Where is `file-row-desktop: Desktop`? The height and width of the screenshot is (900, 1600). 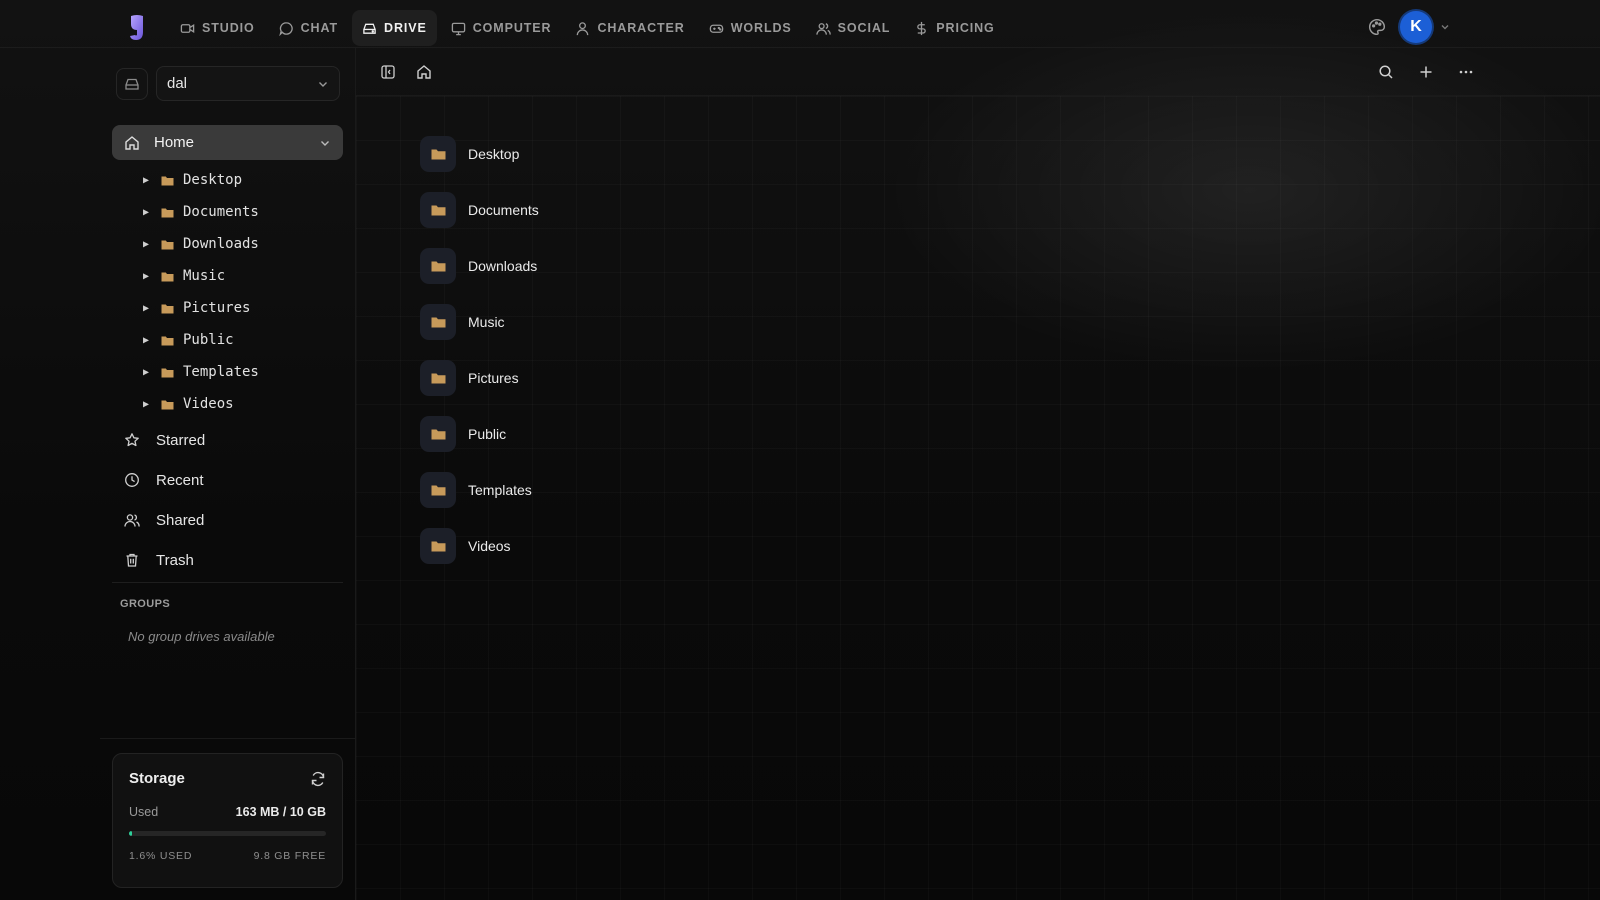
file-row-desktop: Desktop is located at coordinates (479, 154).